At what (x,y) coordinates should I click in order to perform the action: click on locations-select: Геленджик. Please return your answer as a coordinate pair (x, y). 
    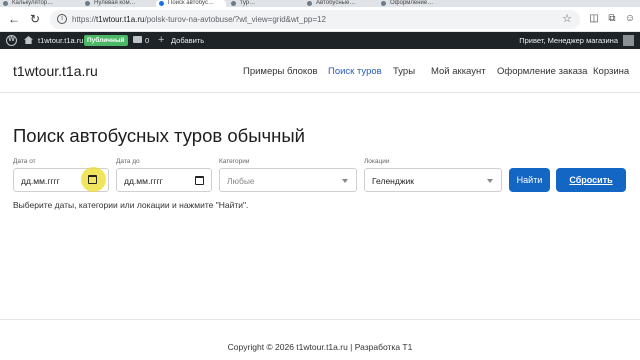
    Looking at the image, I should click on (433, 180).